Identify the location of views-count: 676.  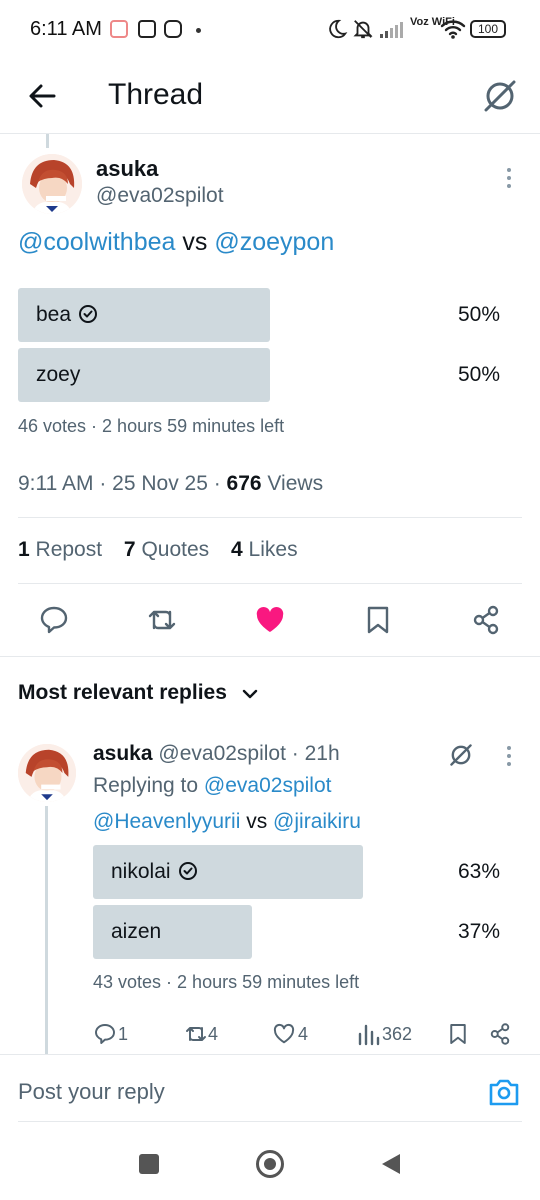
(244, 483).